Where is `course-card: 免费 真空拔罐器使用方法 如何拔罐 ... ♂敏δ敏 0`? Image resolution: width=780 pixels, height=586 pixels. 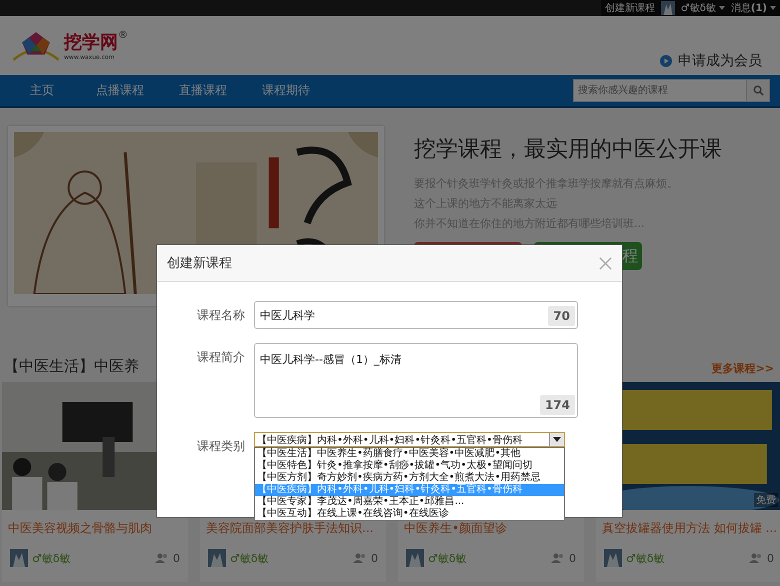
course-card: 免费 真空拔罐器使用方法 如何拔罐 ... ♂敏δ敏 0 is located at coordinates (688, 482).